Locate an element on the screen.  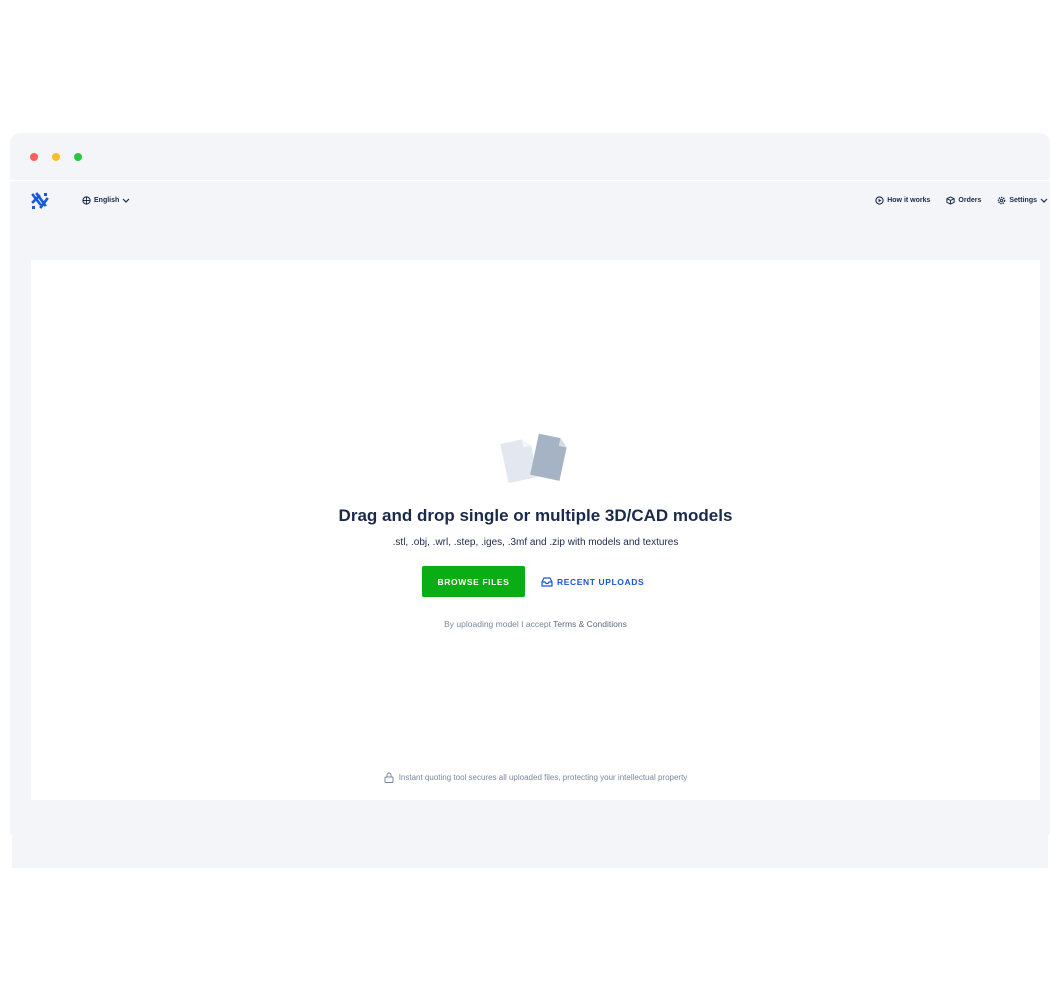
play-circle-icon is located at coordinates (879, 200).